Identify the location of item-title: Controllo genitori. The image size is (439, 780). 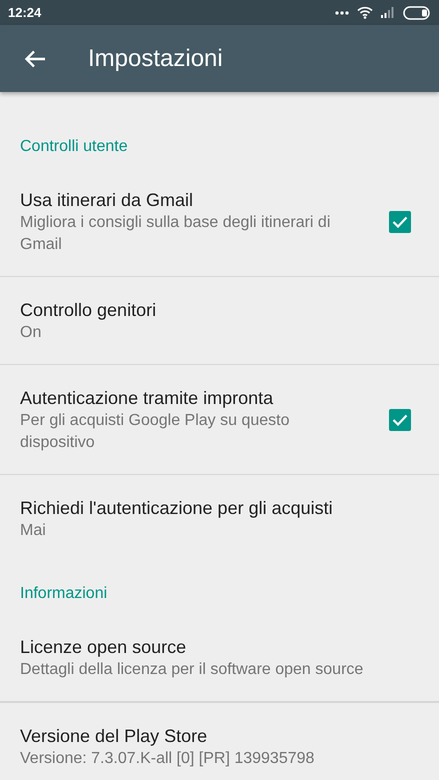
(89, 310).